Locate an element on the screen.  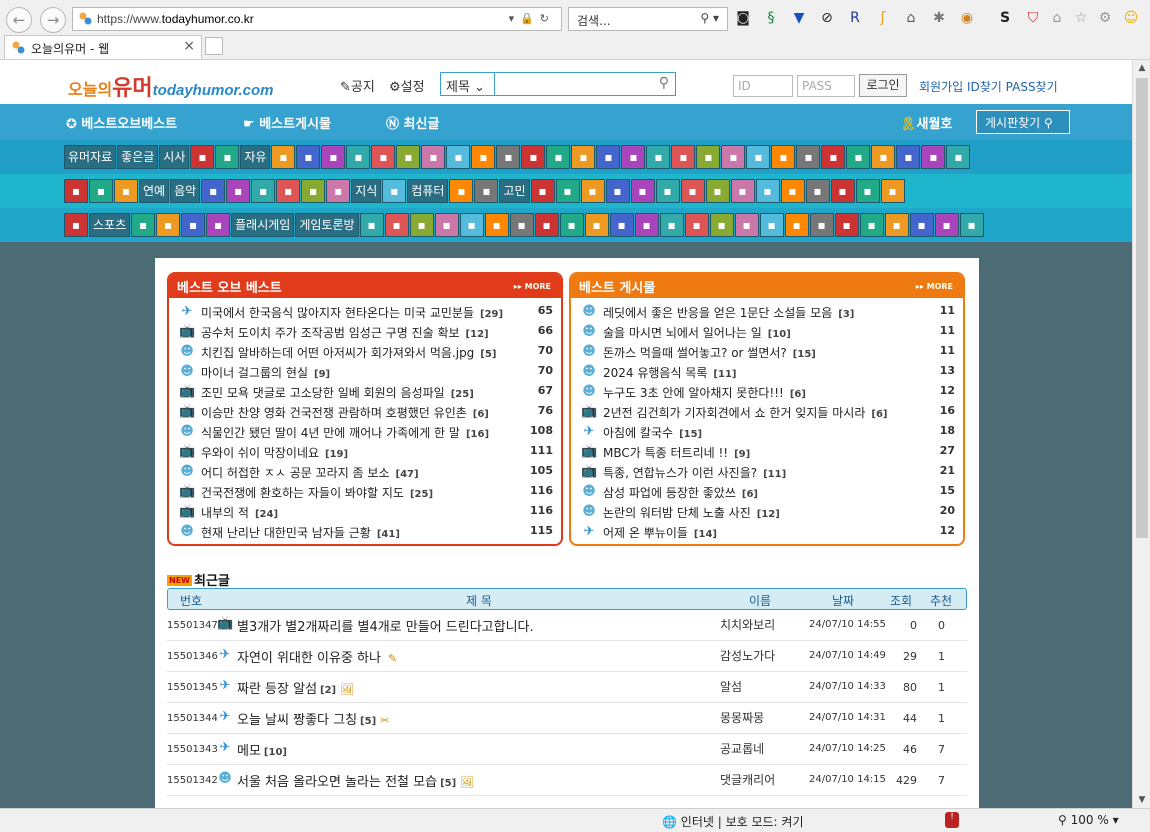
id-field: ID is located at coordinates (763, 86).